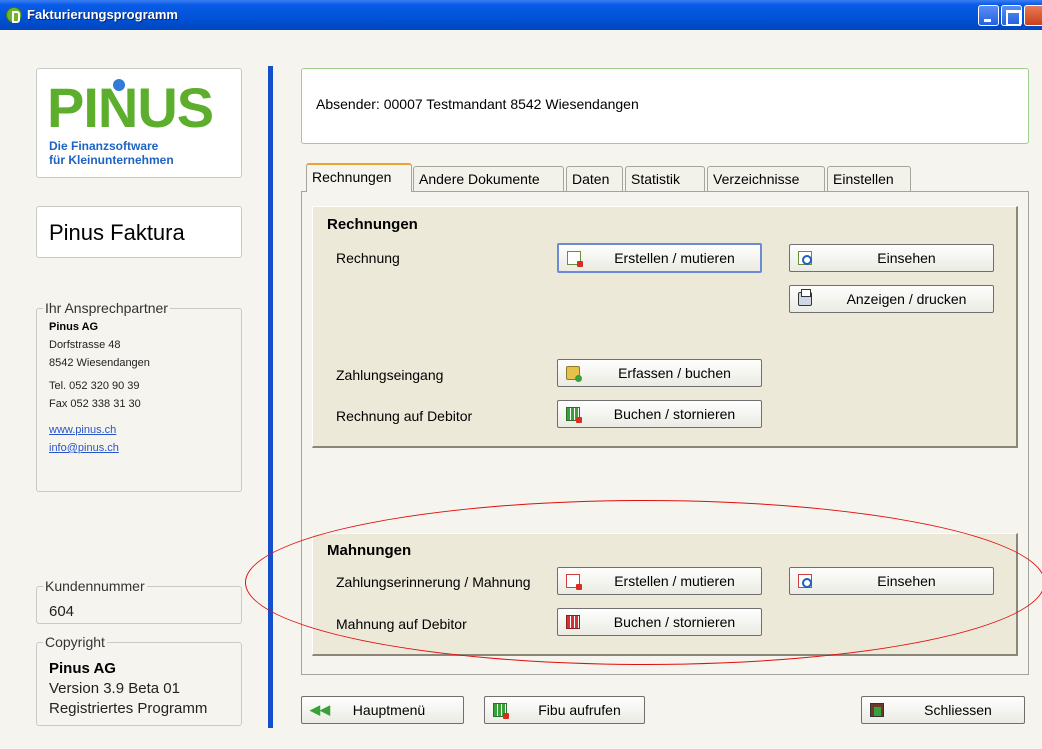  I want to click on invoices-title: Rechnungen, so click(372, 224).